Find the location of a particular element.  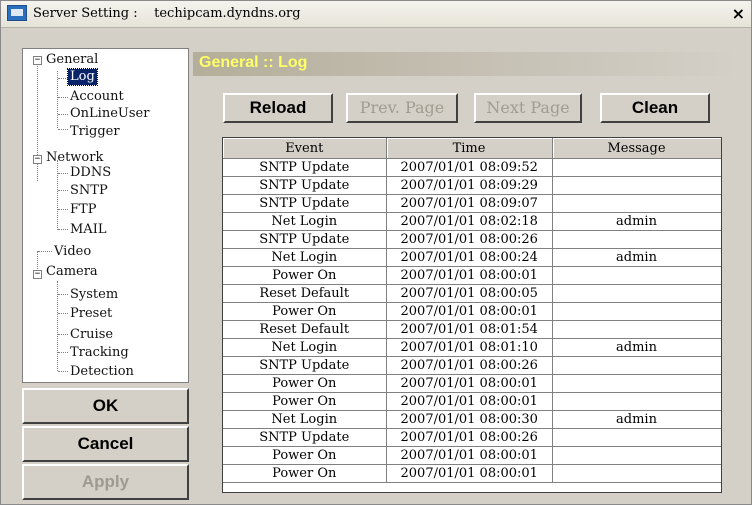

tree-item-general: General is located at coordinates (72, 60).